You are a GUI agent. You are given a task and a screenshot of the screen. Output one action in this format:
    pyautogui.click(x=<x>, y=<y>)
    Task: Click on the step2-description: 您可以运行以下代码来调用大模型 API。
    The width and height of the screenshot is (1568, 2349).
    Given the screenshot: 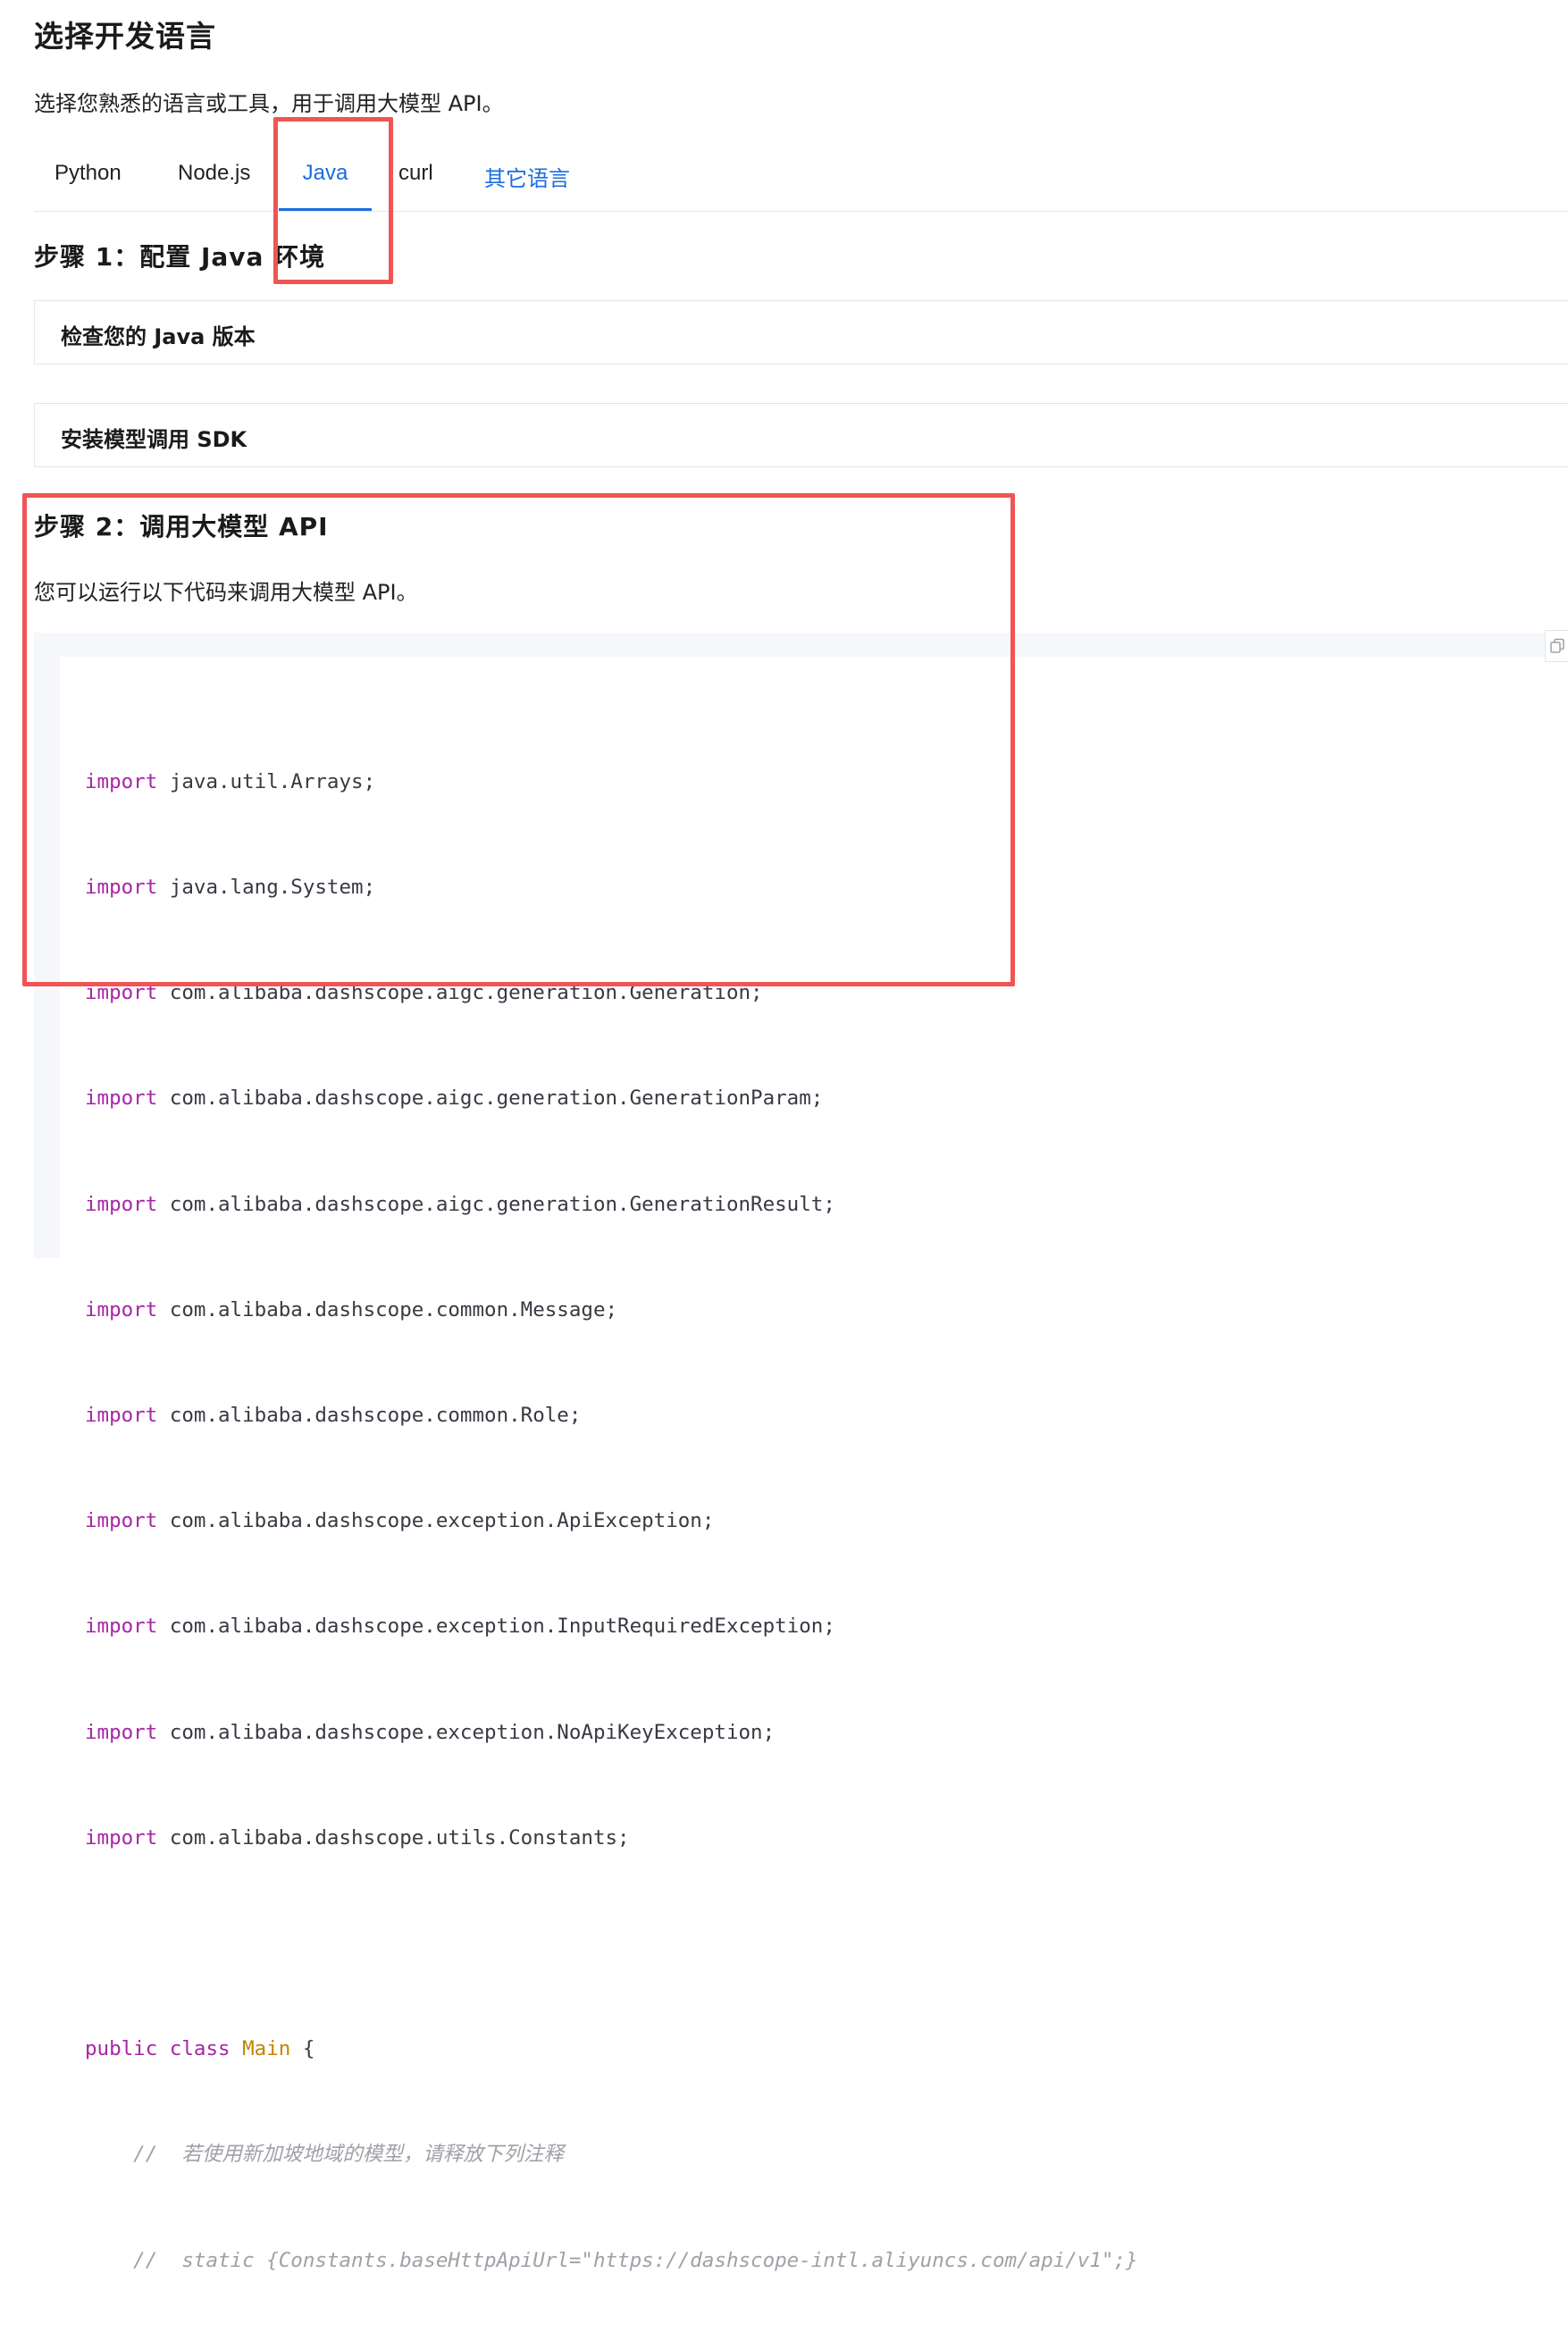 What is the action you would take?
    pyautogui.click(x=226, y=593)
    